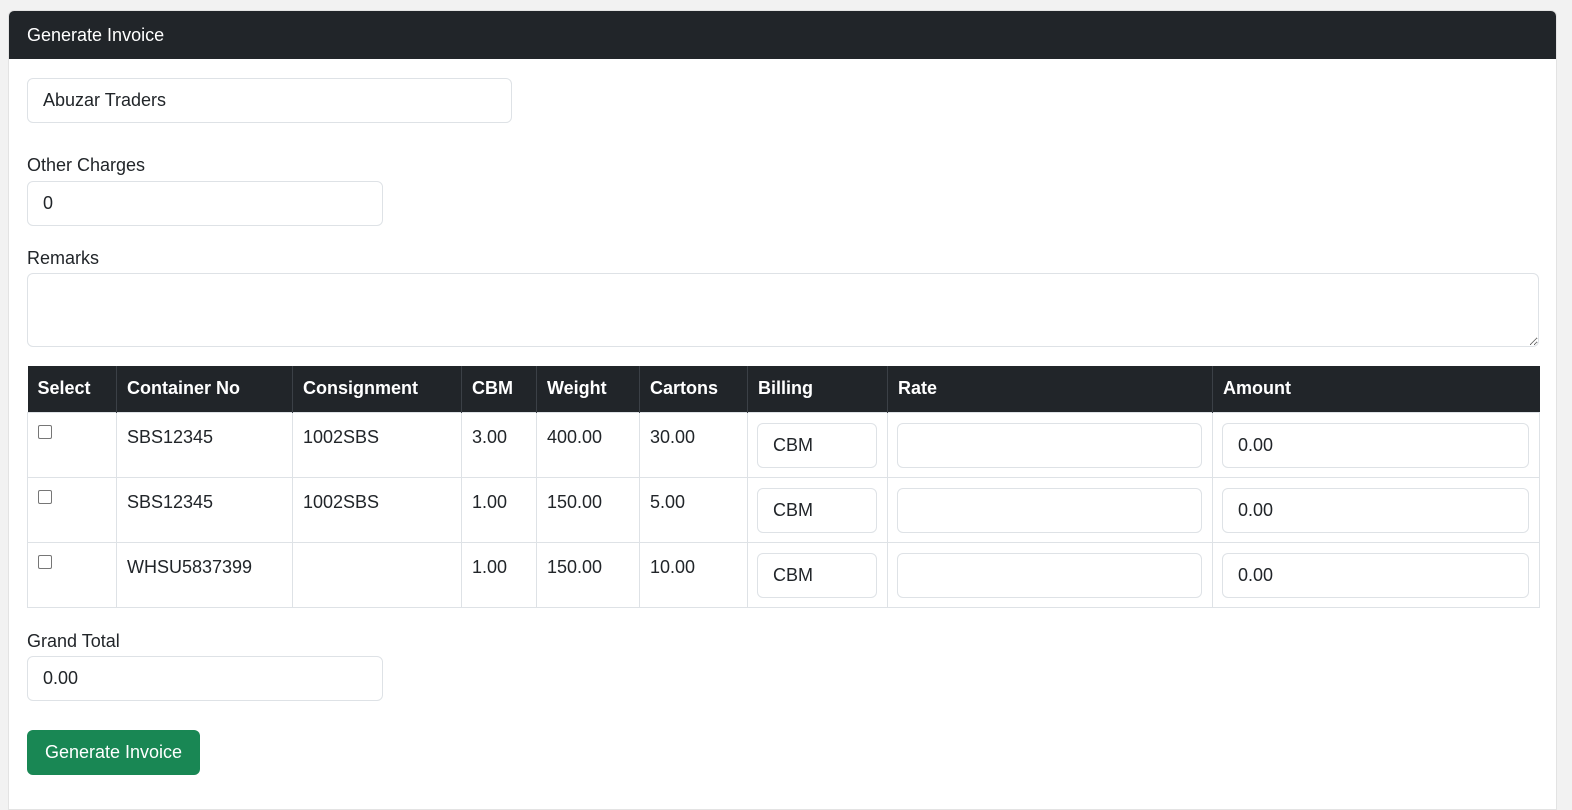  Describe the element at coordinates (1376, 389) in the screenshot. I see `col-header-amount: Amount` at that location.